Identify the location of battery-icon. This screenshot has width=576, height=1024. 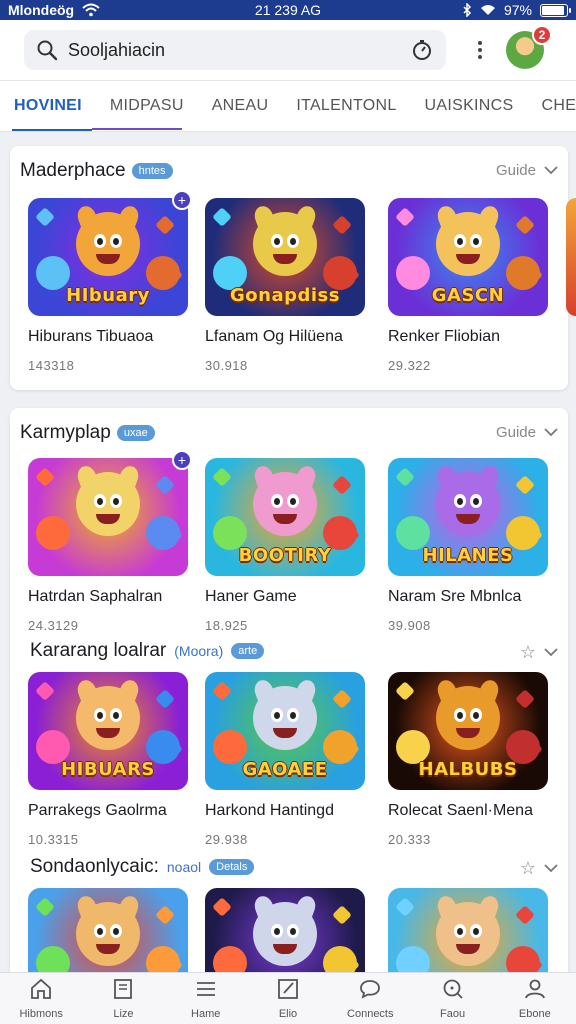
(555, 10).